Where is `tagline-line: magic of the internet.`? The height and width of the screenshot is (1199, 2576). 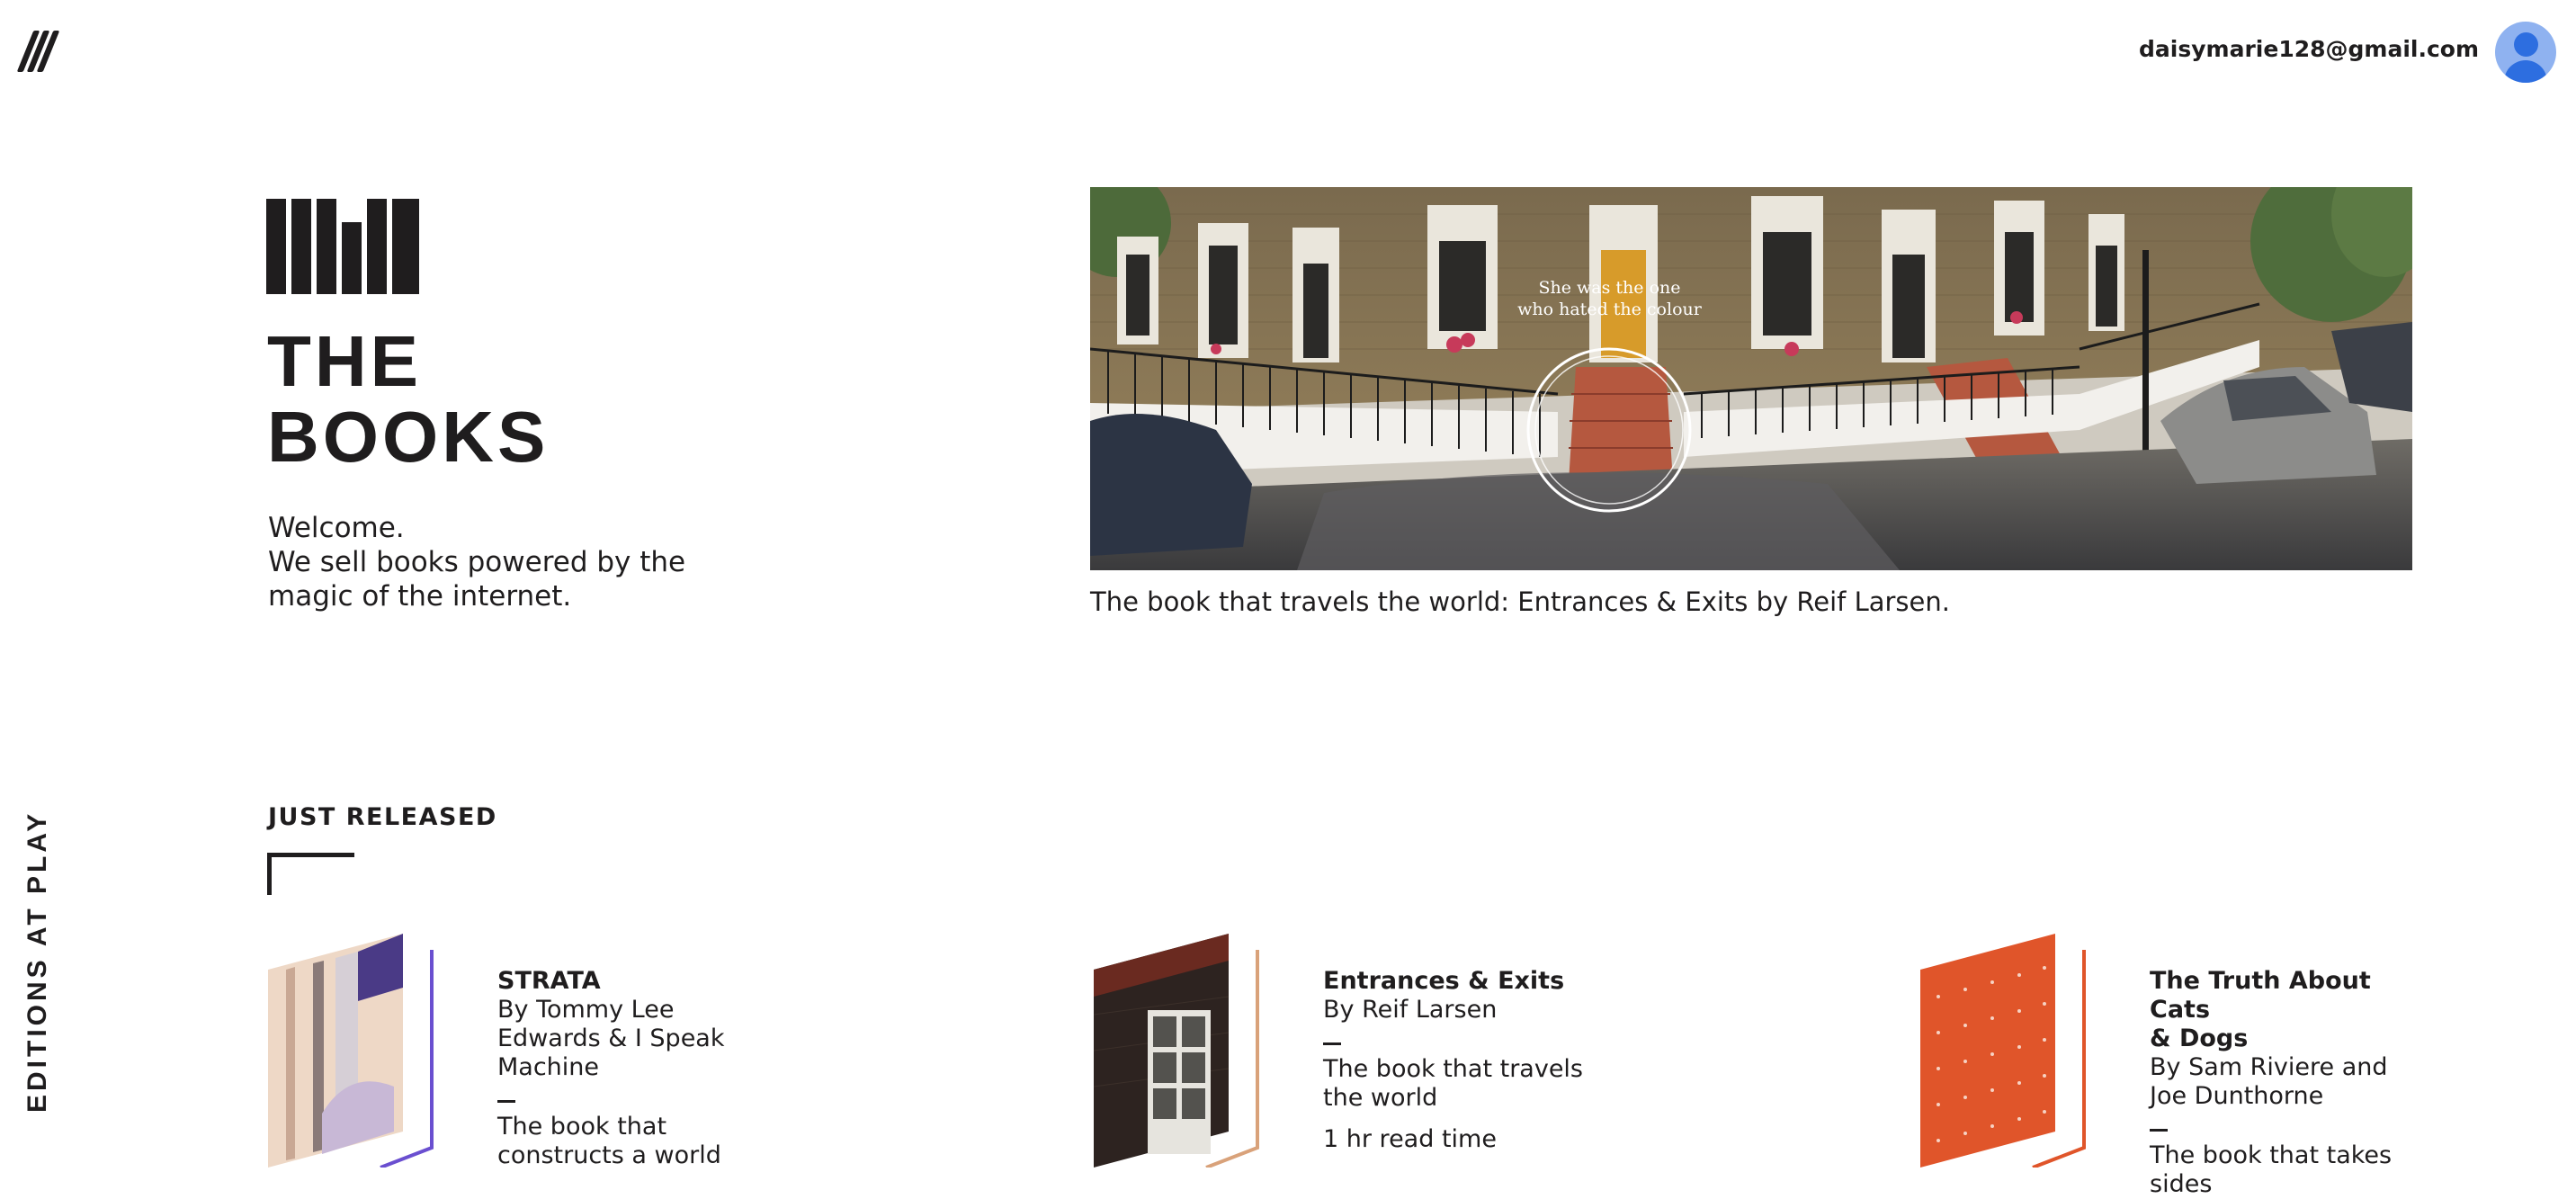
tagline-line: magic of the internet. is located at coordinates (420, 596).